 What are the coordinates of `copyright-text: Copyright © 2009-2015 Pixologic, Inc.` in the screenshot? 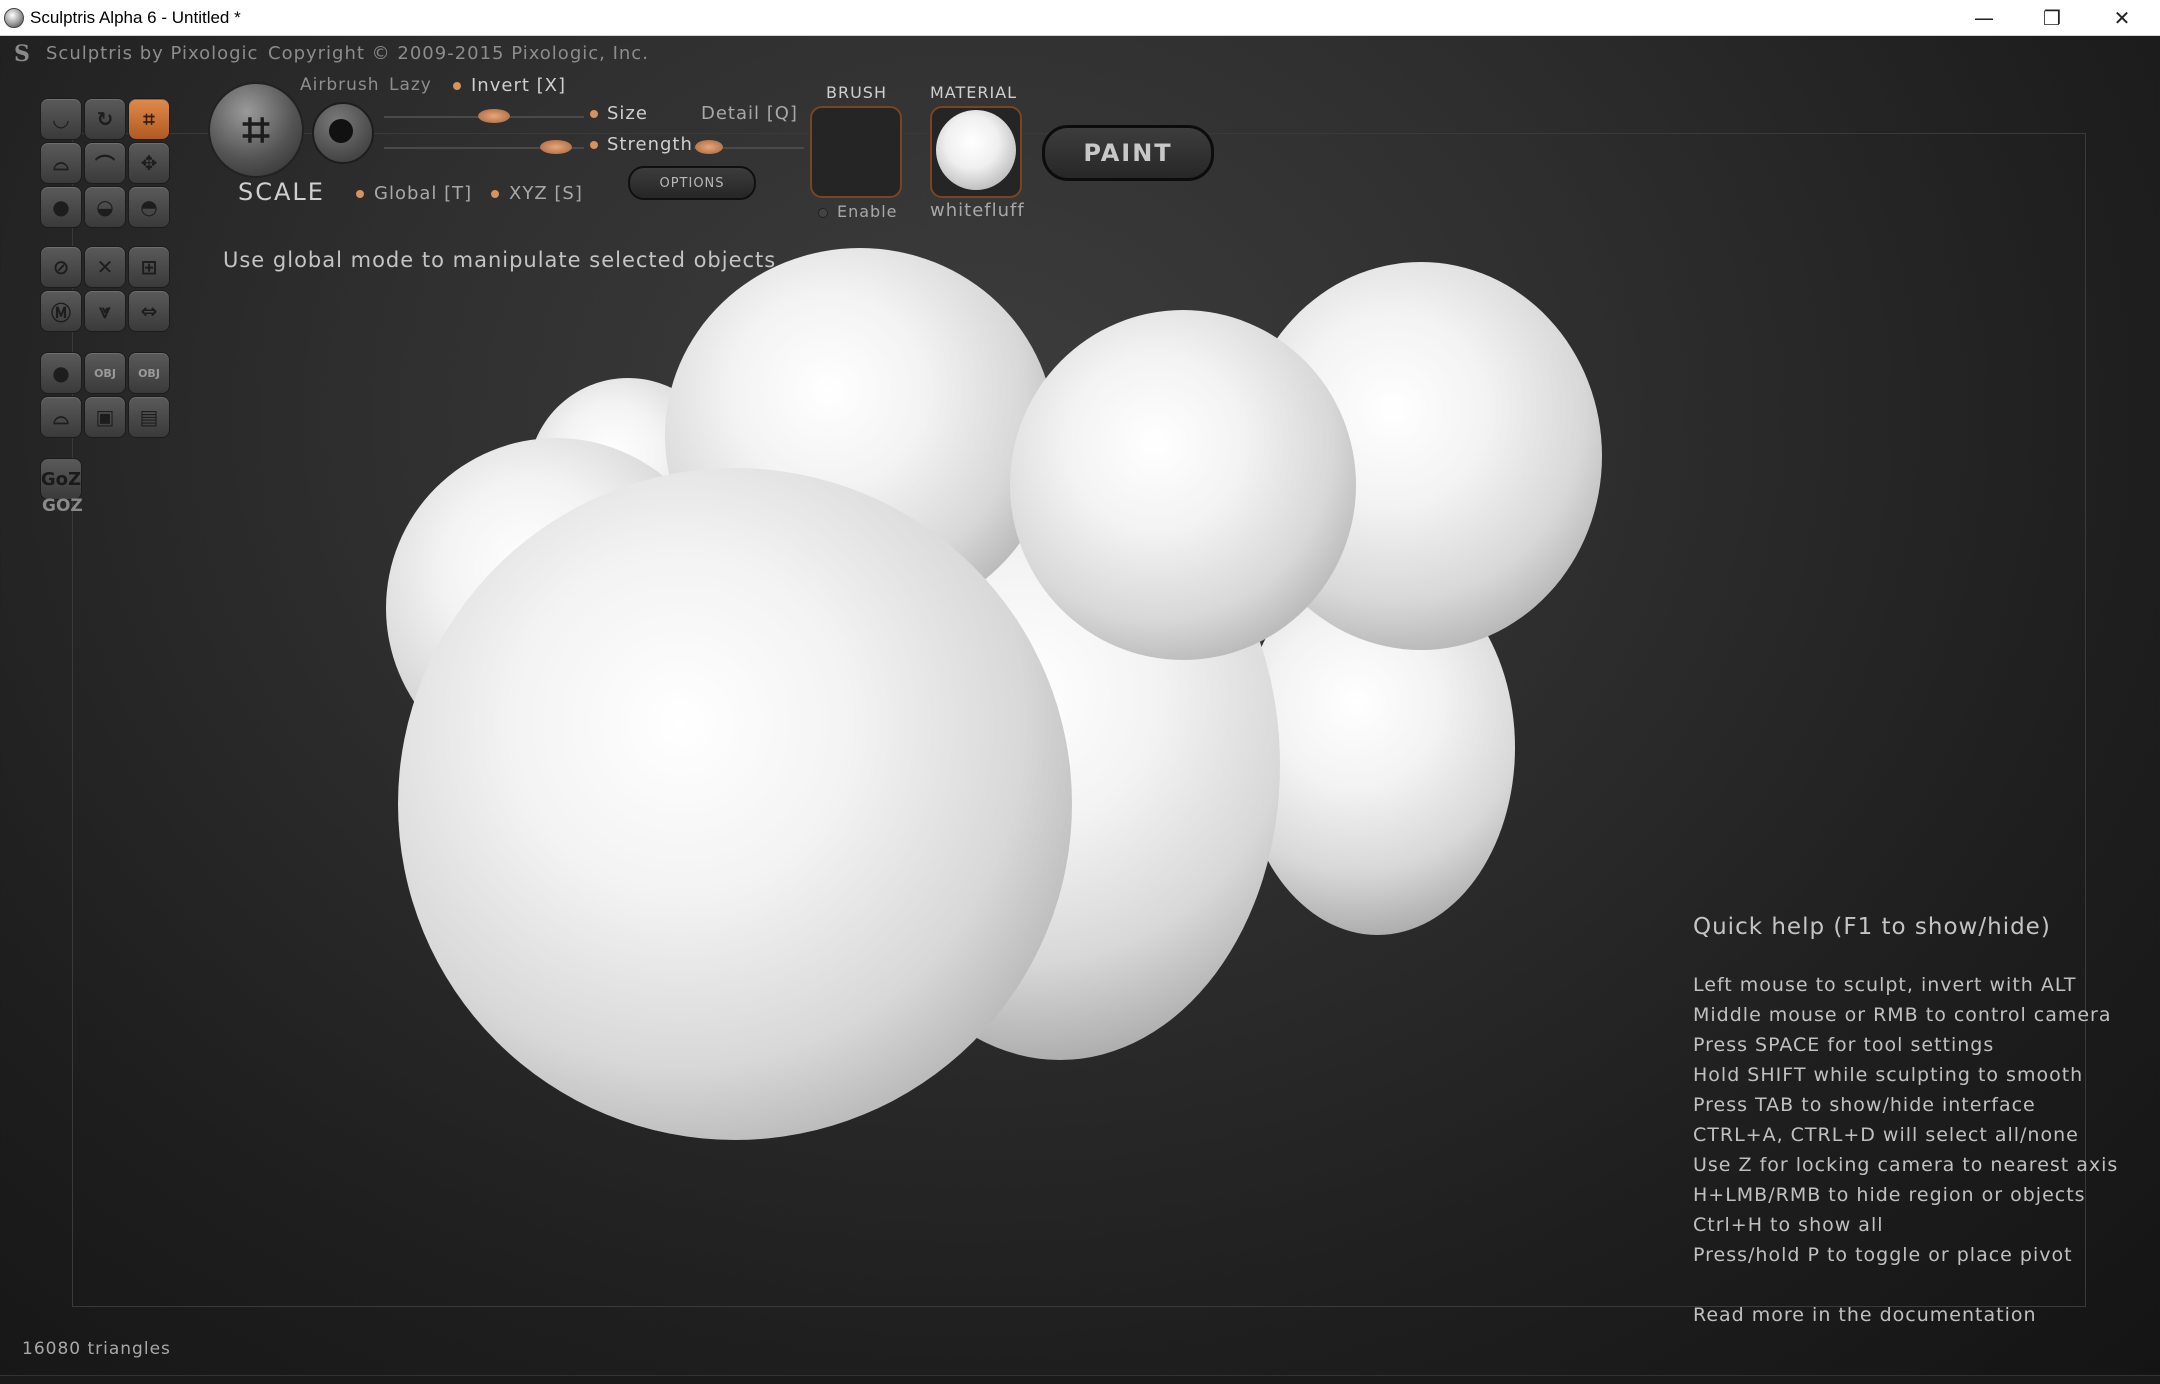 It's located at (458, 53).